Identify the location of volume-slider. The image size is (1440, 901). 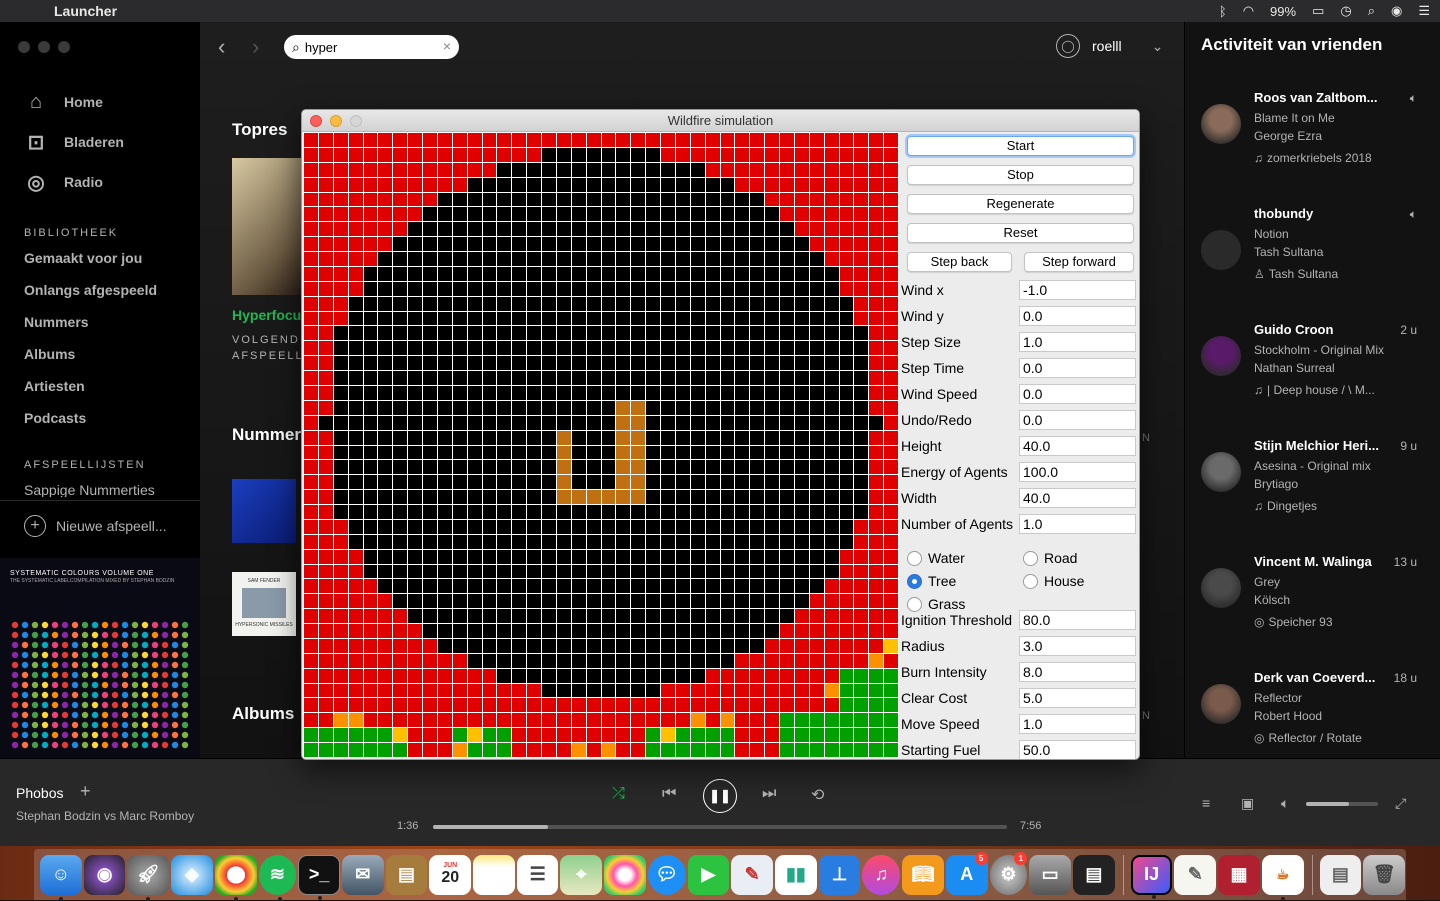
(1342, 804).